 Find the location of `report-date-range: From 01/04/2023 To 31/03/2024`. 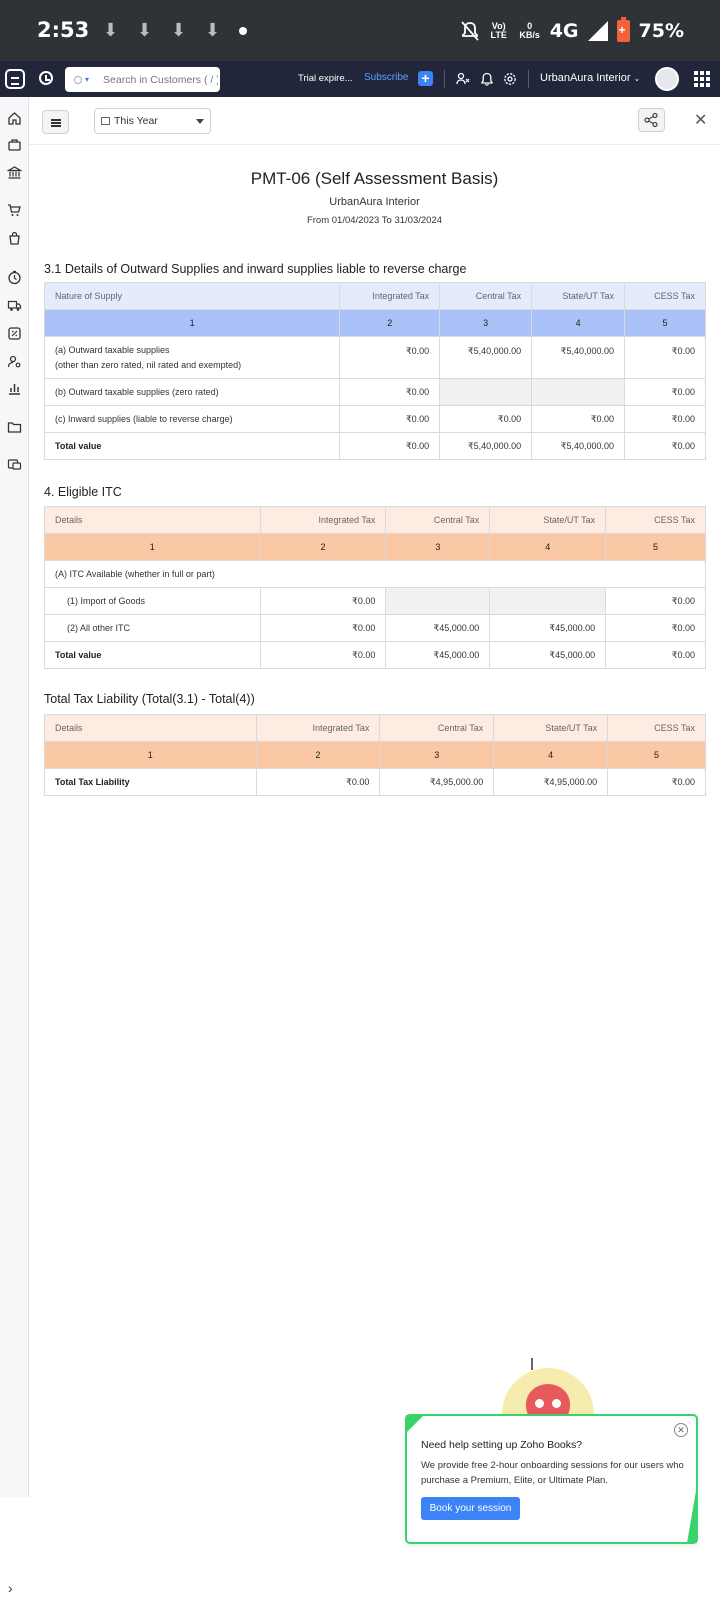

report-date-range: From 01/04/2023 To 31/03/2024 is located at coordinates (374, 220).